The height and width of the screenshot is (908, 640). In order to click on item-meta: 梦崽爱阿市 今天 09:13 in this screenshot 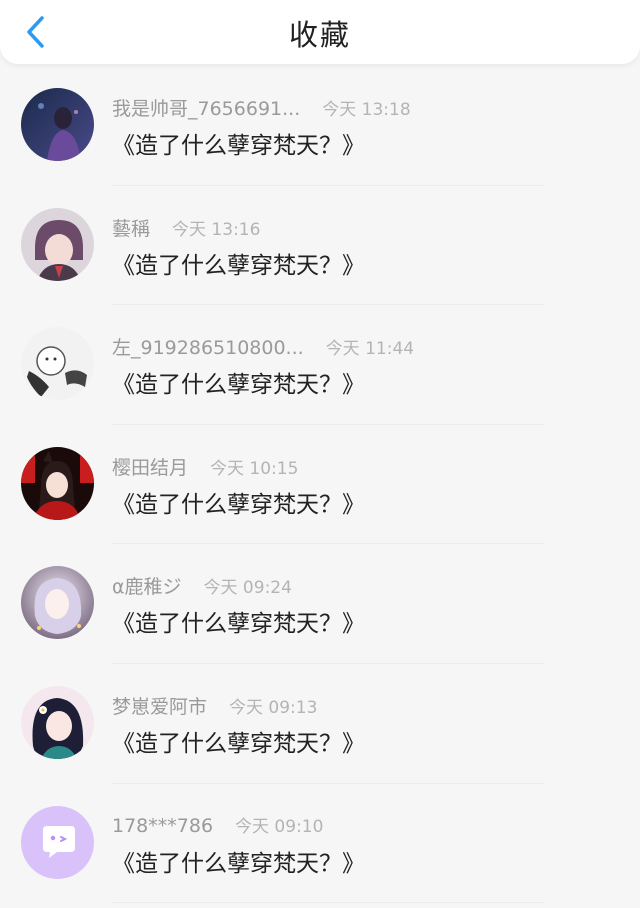, I will do `click(214, 705)`.